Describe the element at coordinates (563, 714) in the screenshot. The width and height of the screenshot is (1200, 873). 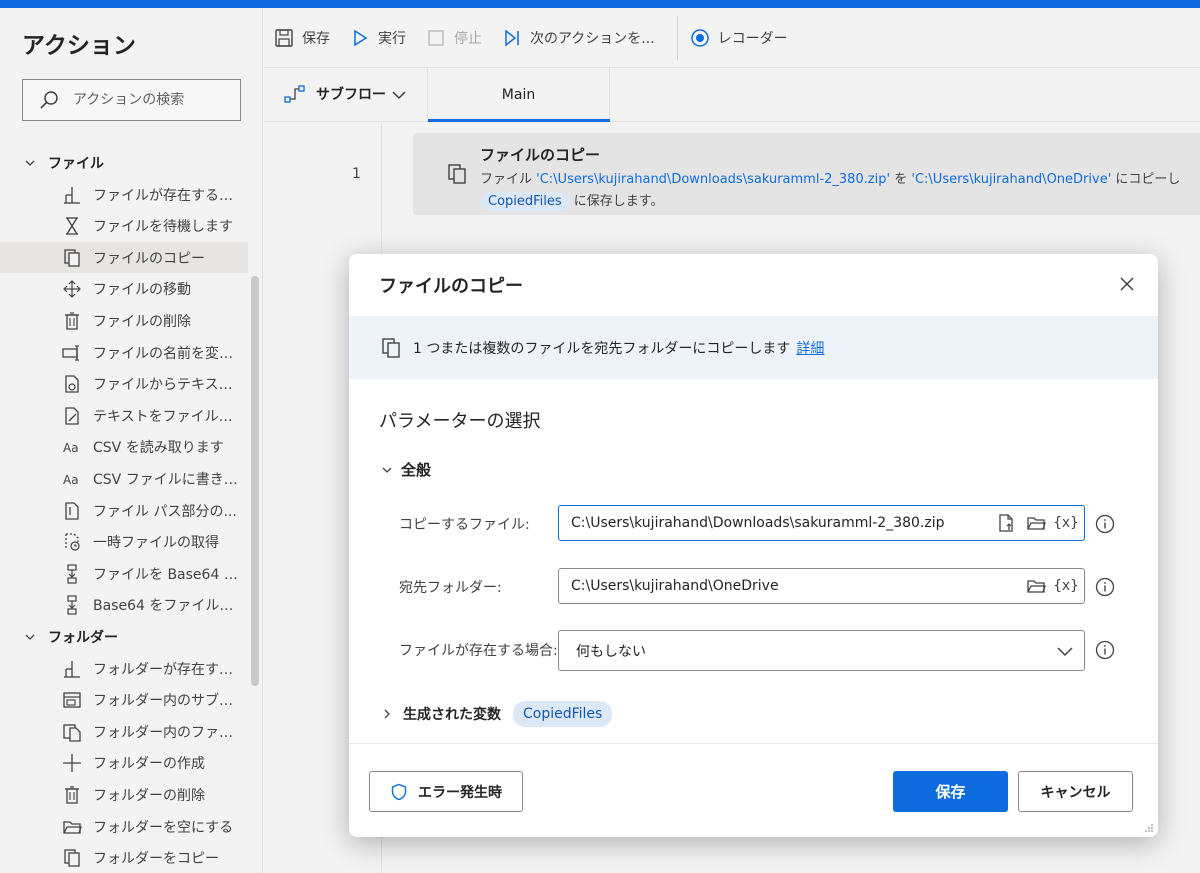
I see `generated-variable-chip: CopiedFiles` at that location.